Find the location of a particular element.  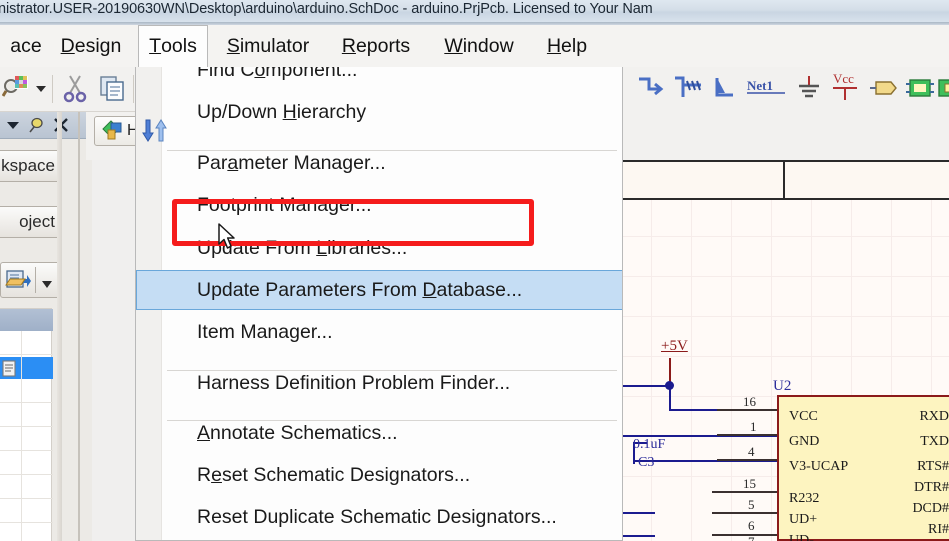

gnd-power-port-icon is located at coordinates (809, 90).